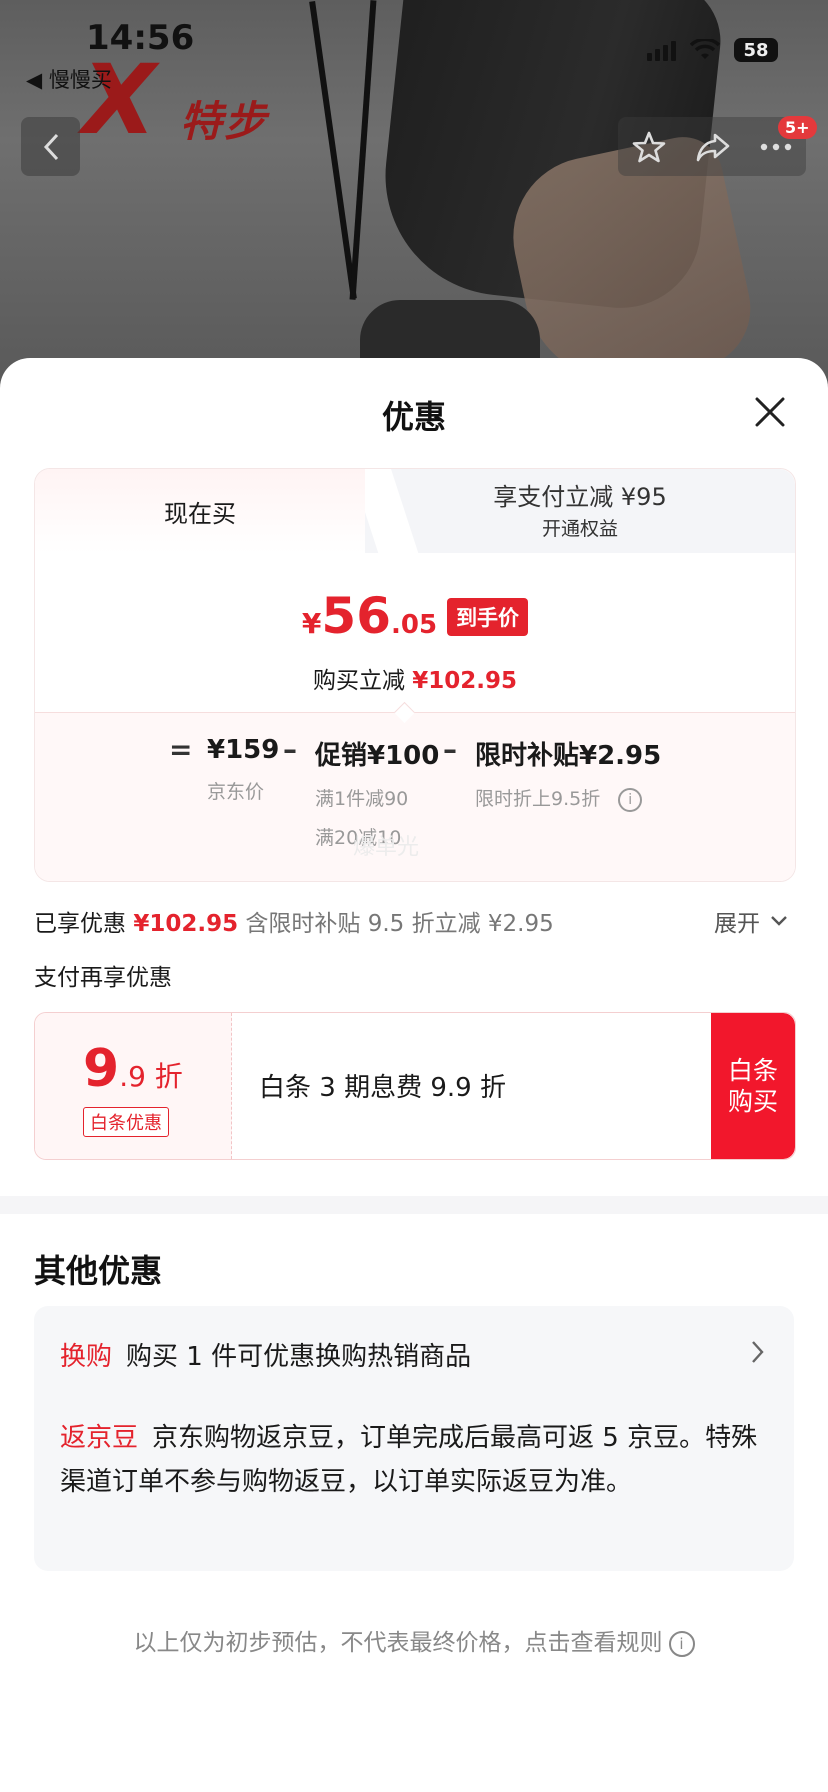 The image size is (828, 1792). I want to click on swap-label: 换购, so click(86, 1357).